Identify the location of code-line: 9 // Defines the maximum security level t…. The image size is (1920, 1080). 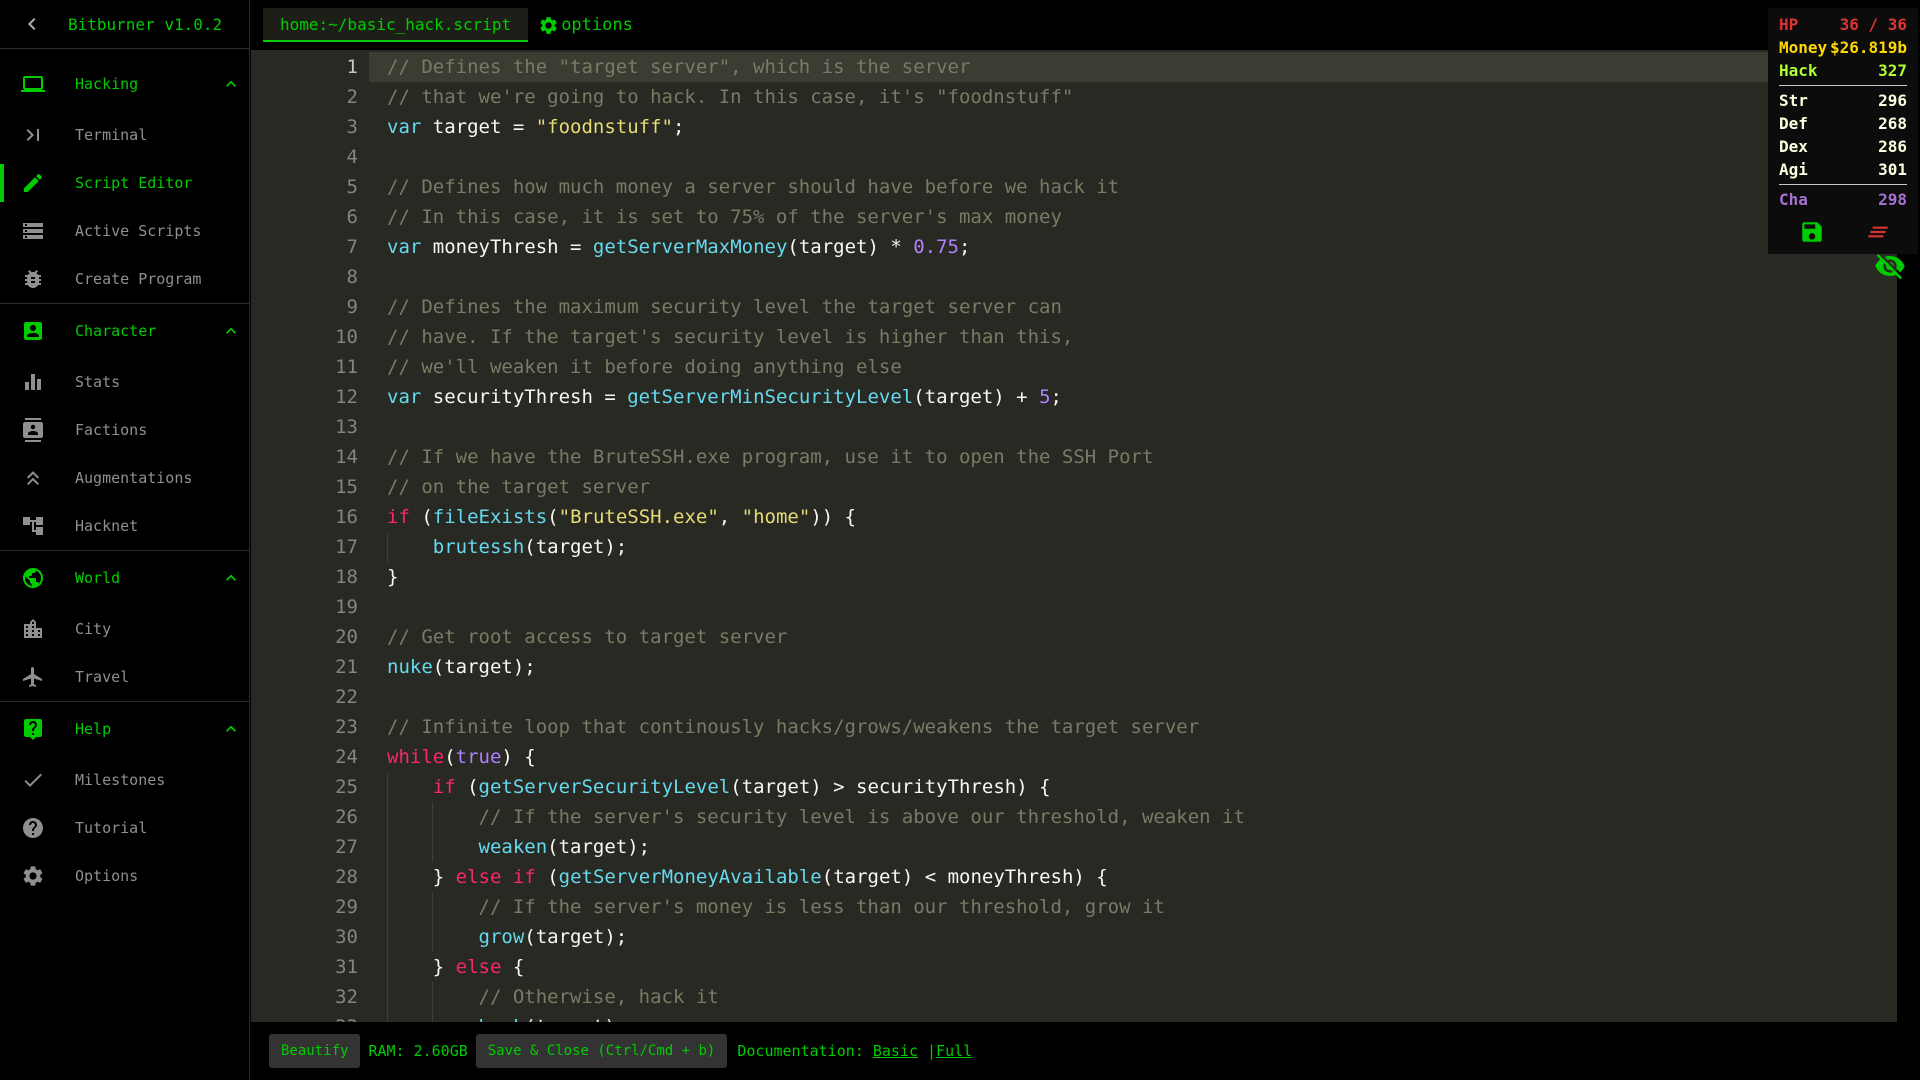
(1074, 307).